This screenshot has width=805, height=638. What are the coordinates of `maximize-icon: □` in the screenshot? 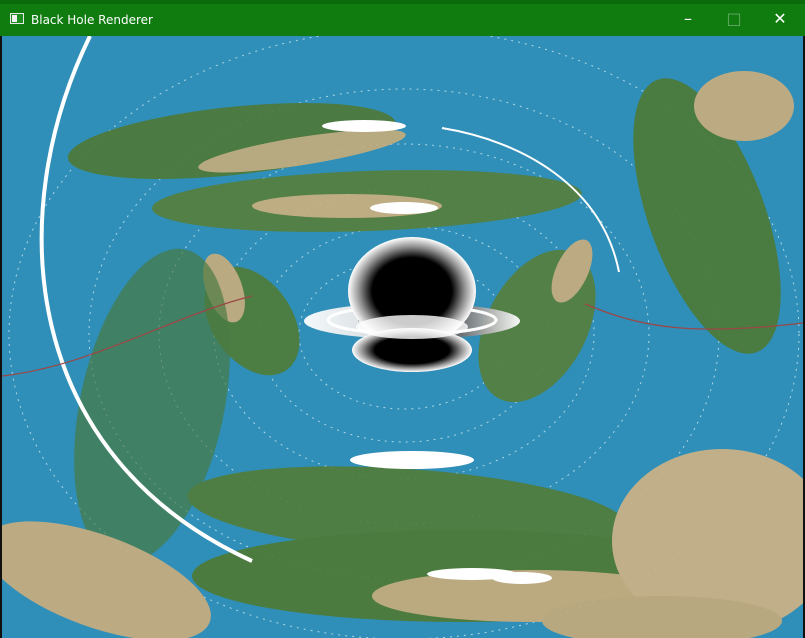 It's located at (734, 18).